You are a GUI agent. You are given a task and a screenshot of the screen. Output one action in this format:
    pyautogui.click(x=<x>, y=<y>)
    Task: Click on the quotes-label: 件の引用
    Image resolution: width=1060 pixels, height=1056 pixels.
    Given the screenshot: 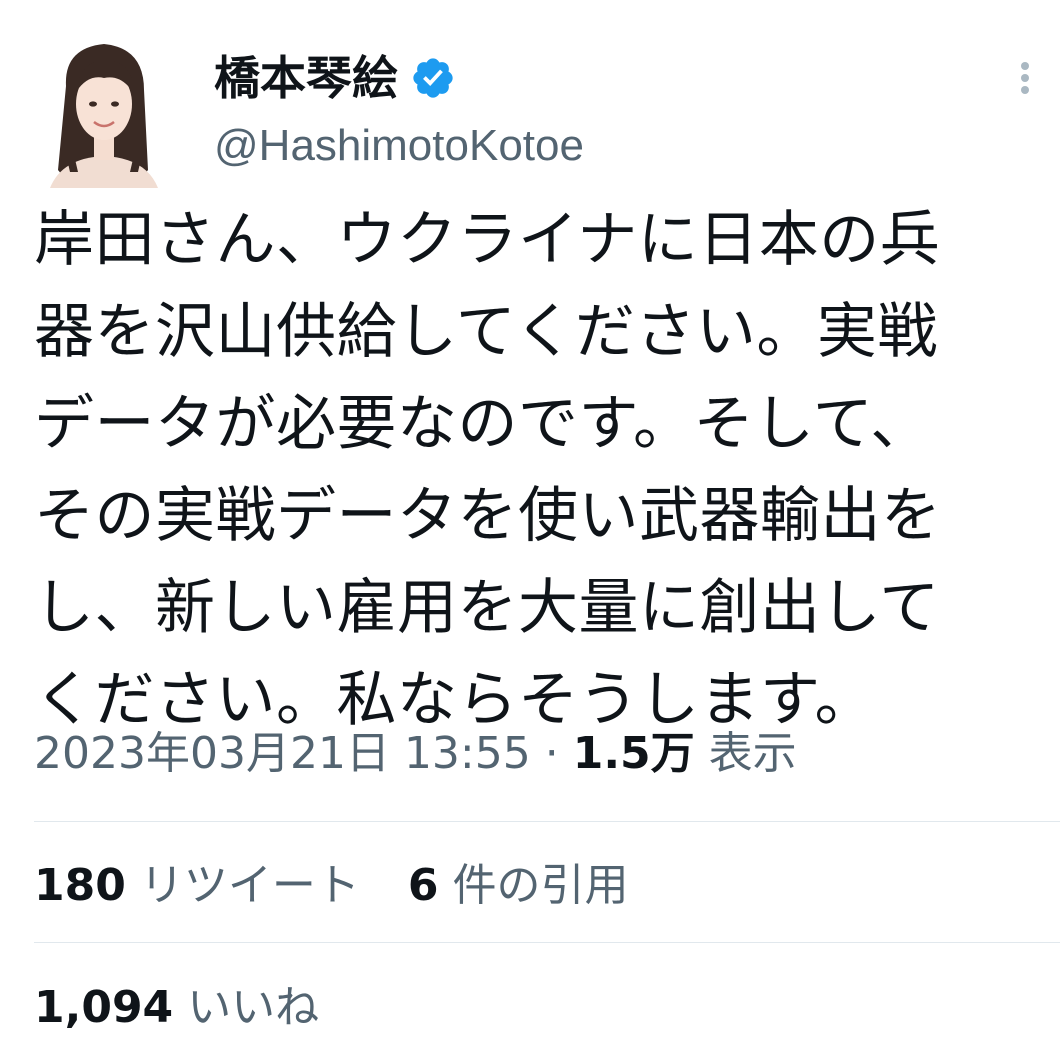 What is the action you would take?
    pyautogui.click(x=540, y=885)
    